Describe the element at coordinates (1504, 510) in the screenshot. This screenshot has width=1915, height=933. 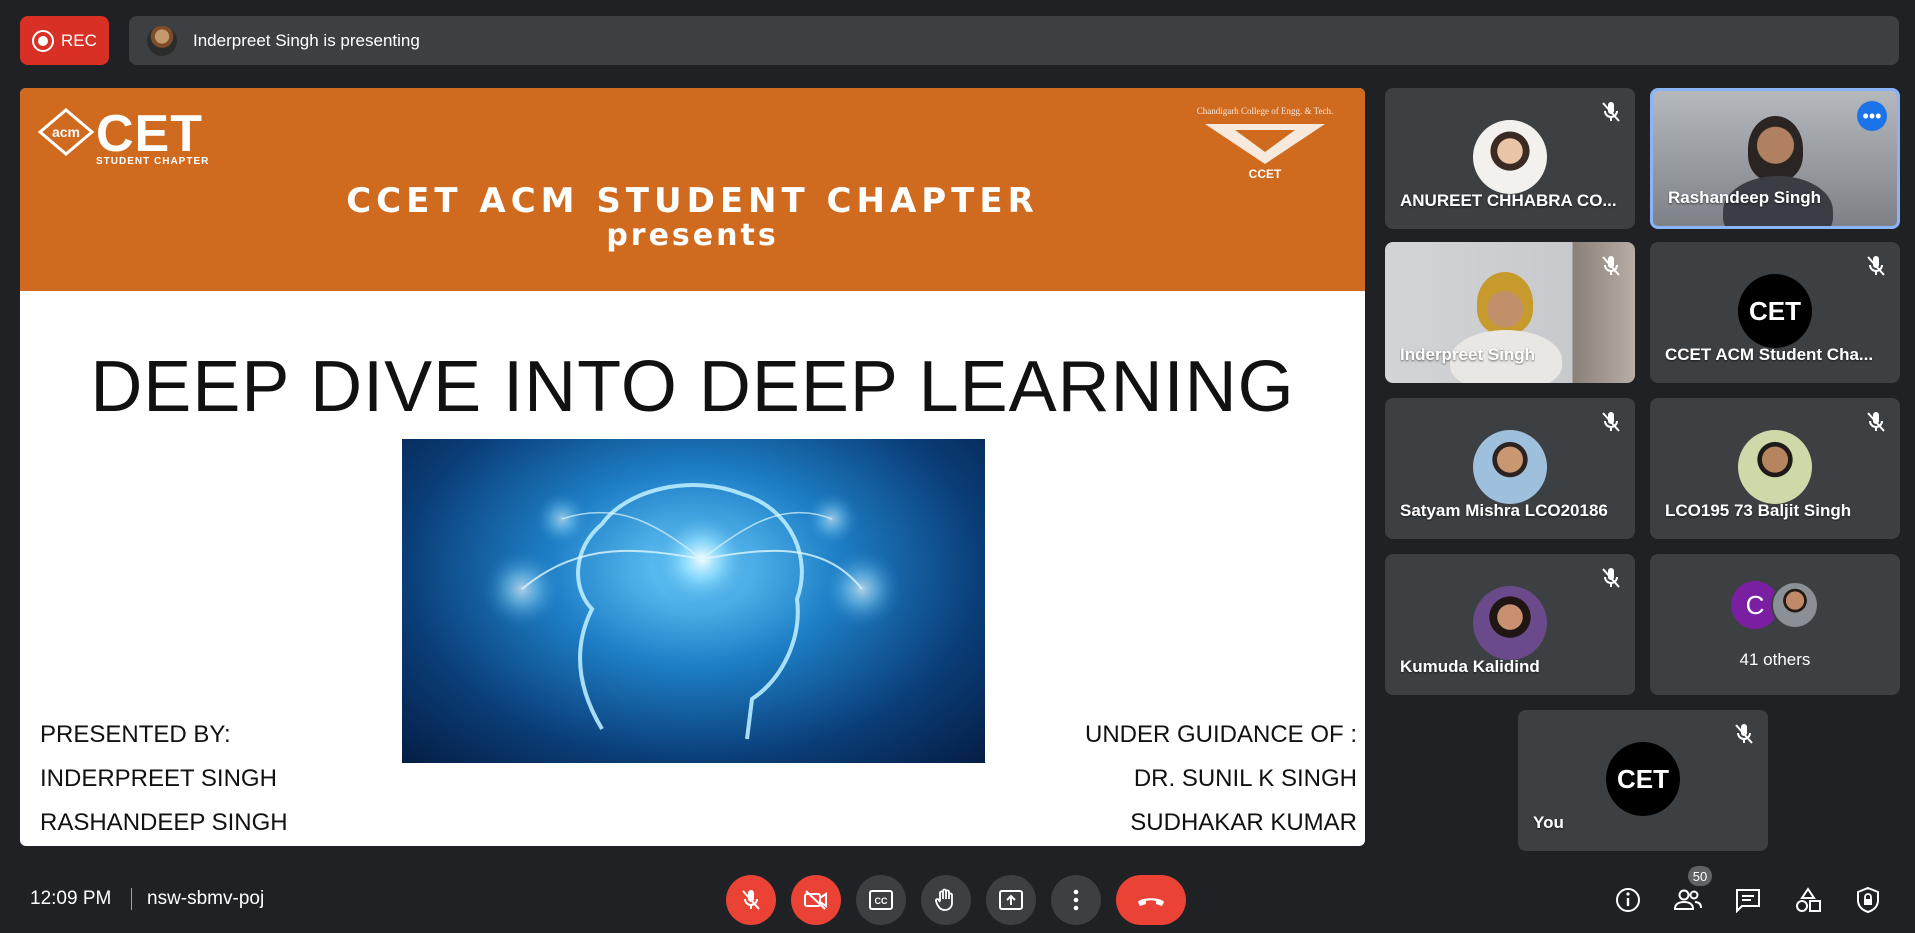
I see `participant-name: Satyam Mishra LCO20186` at that location.